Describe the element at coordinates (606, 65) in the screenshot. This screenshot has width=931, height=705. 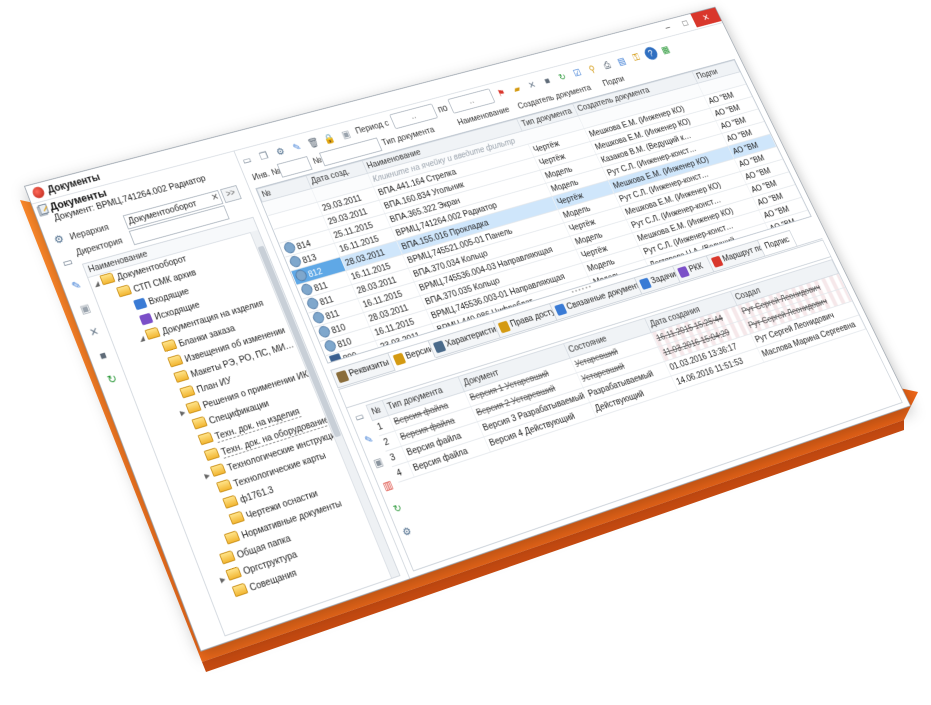
I see `printer-icon: ⎙` at that location.